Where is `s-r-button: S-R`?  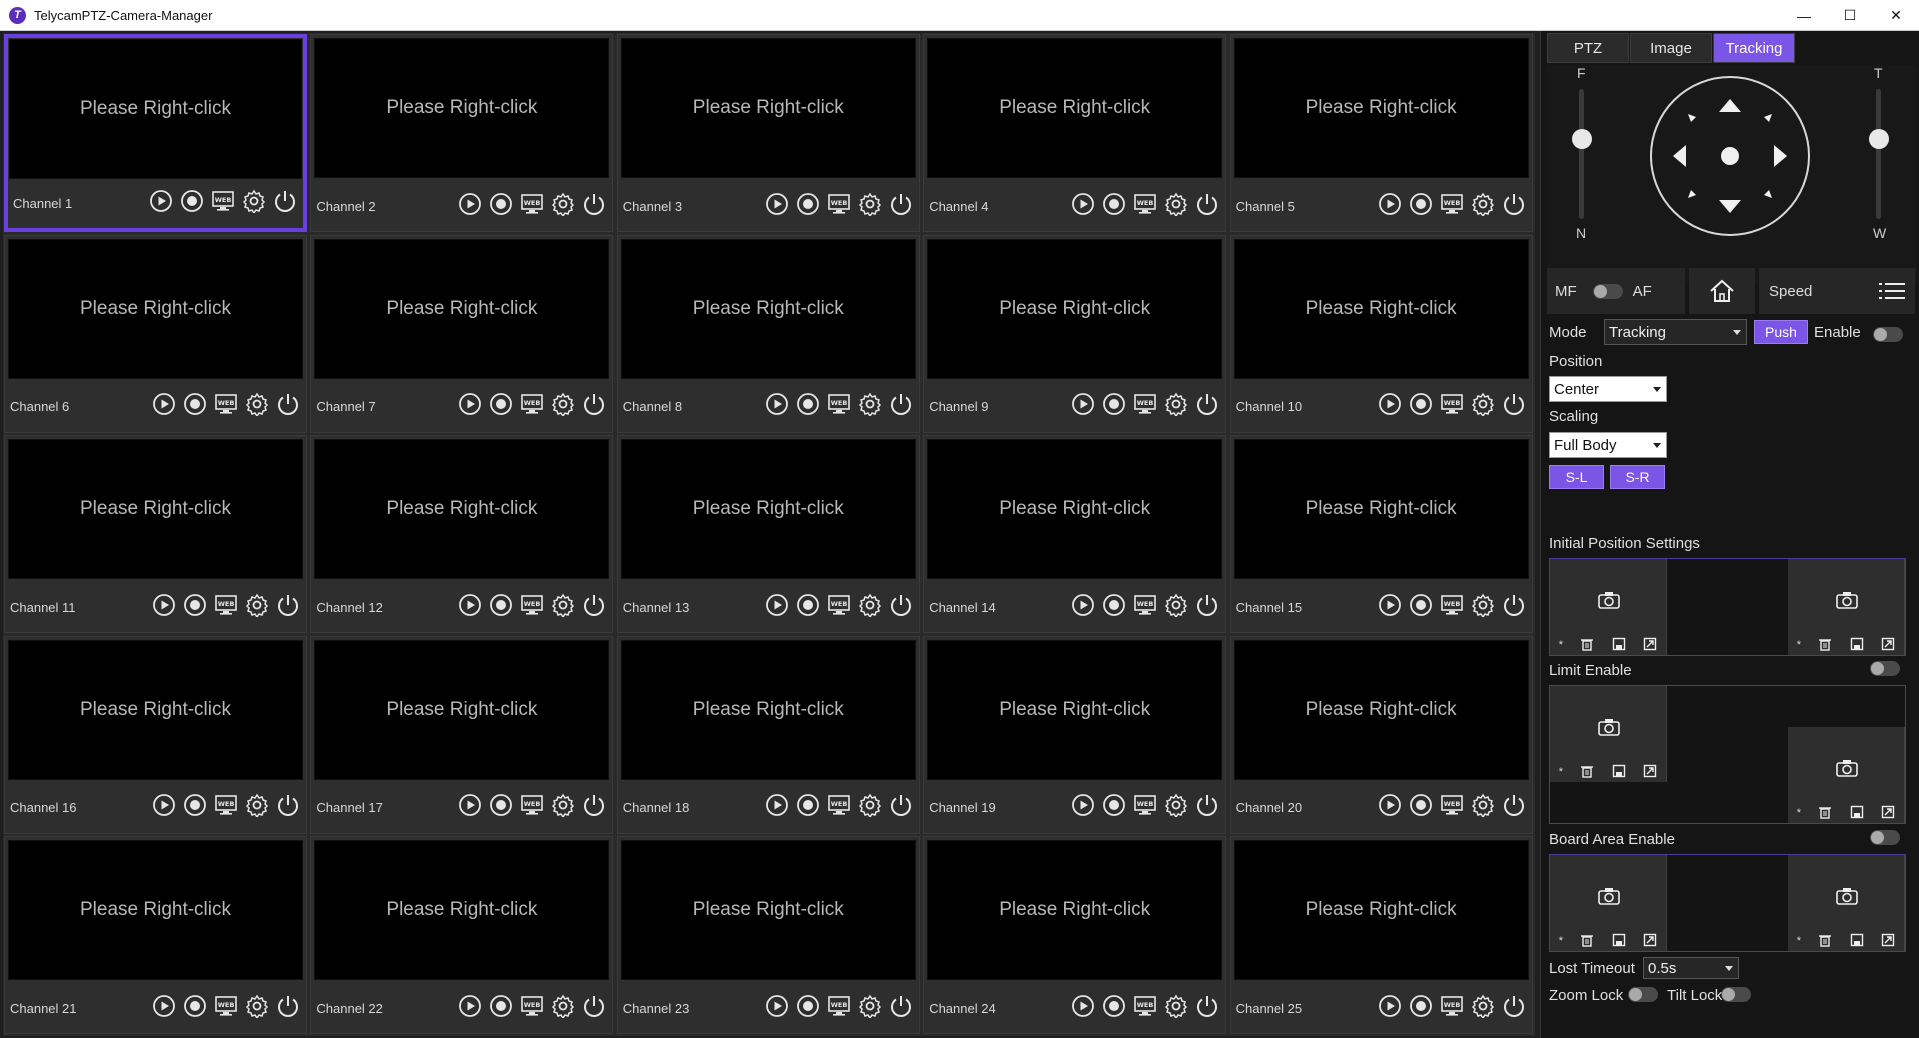 s-r-button: S-R is located at coordinates (1637, 477).